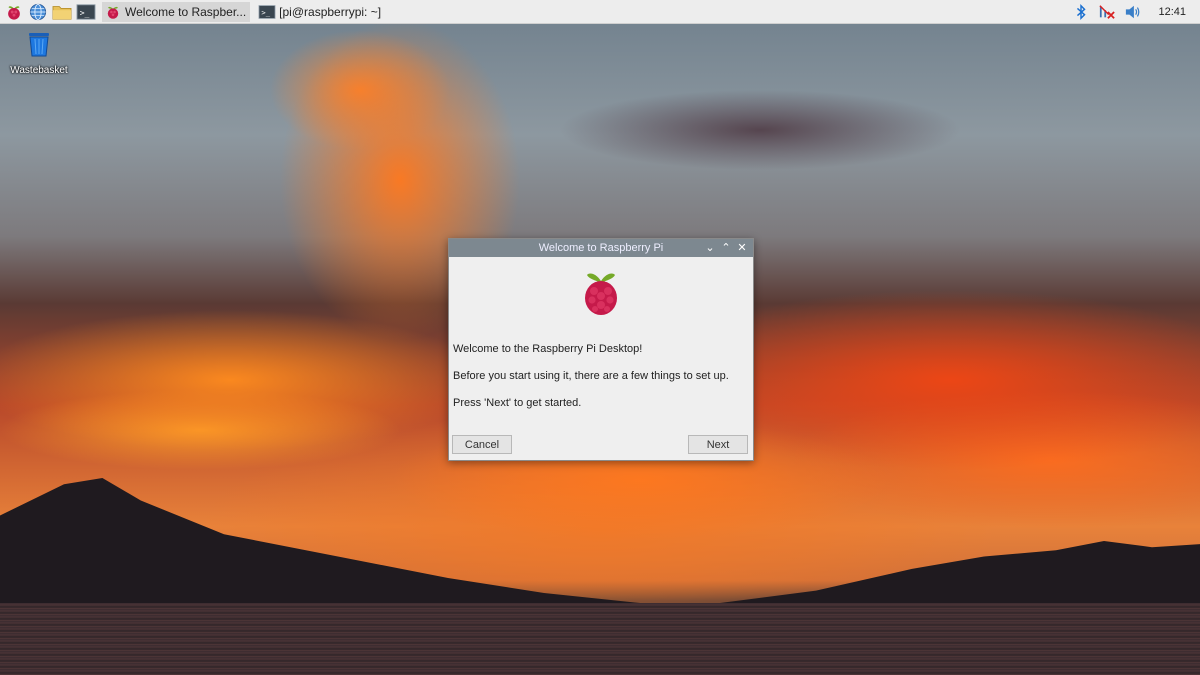  What do you see at coordinates (482, 444) in the screenshot?
I see `cancel-button: Cancel` at bounding box center [482, 444].